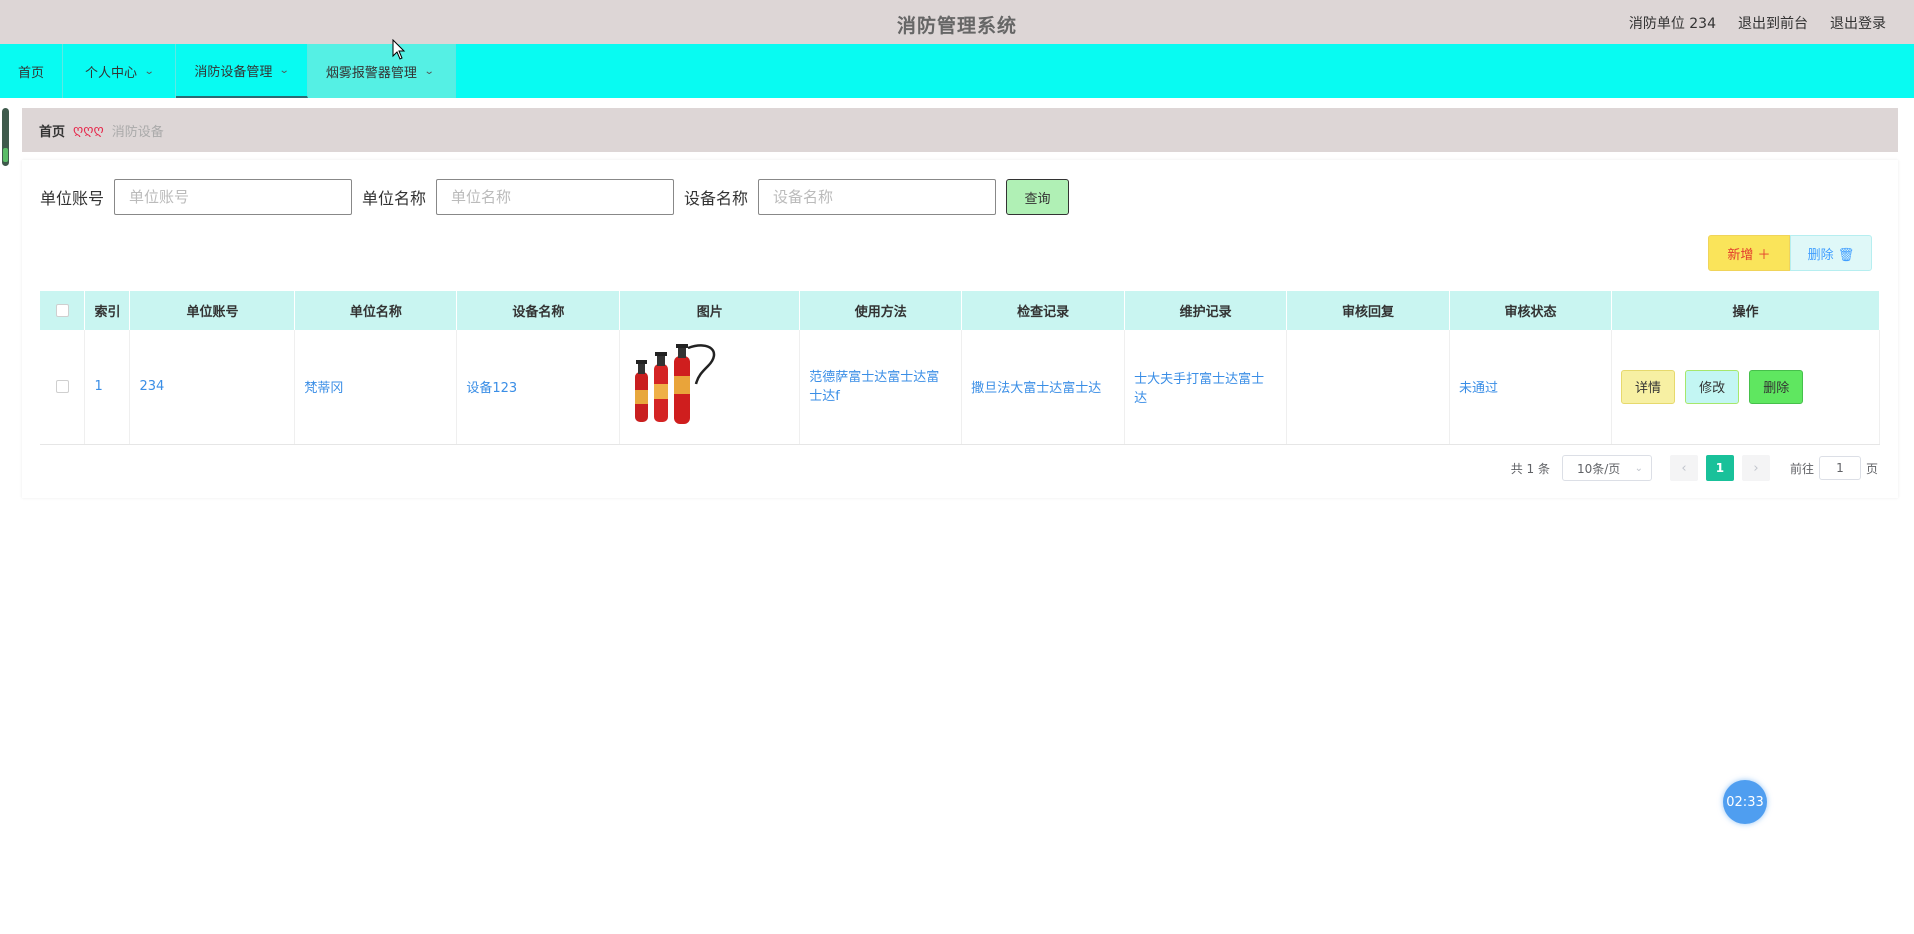 The height and width of the screenshot is (934, 1914). I want to click on column-header: 审核回复, so click(1368, 310).